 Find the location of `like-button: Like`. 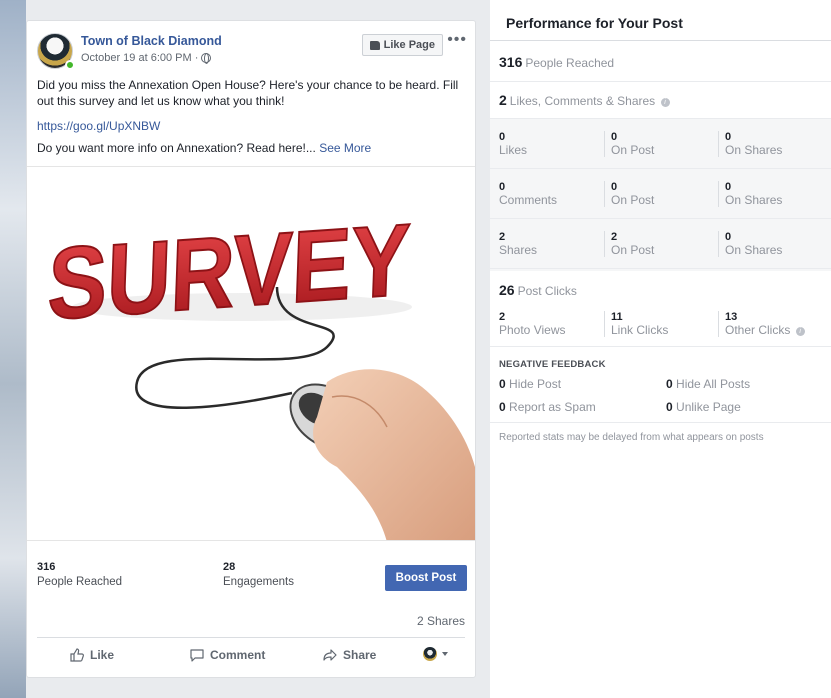

like-button: Like is located at coordinates (91, 655).